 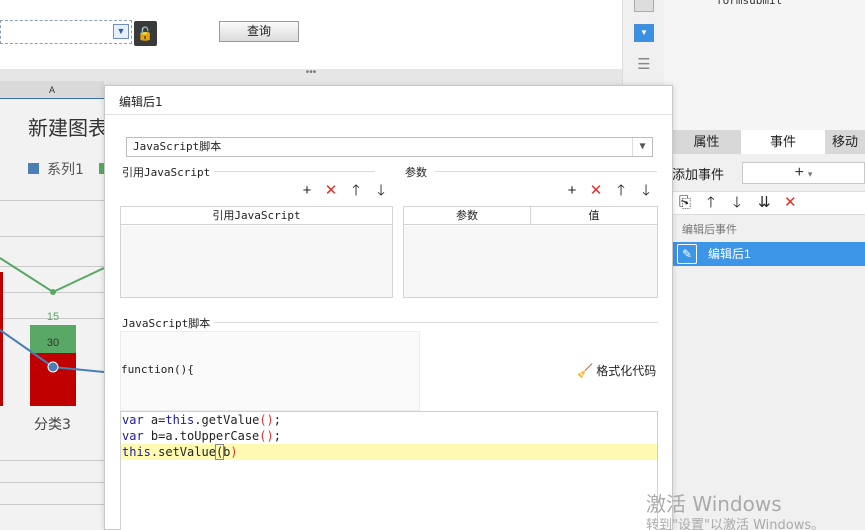 What do you see at coordinates (585, 371) in the screenshot?
I see `brush-icon: 🧹` at bounding box center [585, 371].